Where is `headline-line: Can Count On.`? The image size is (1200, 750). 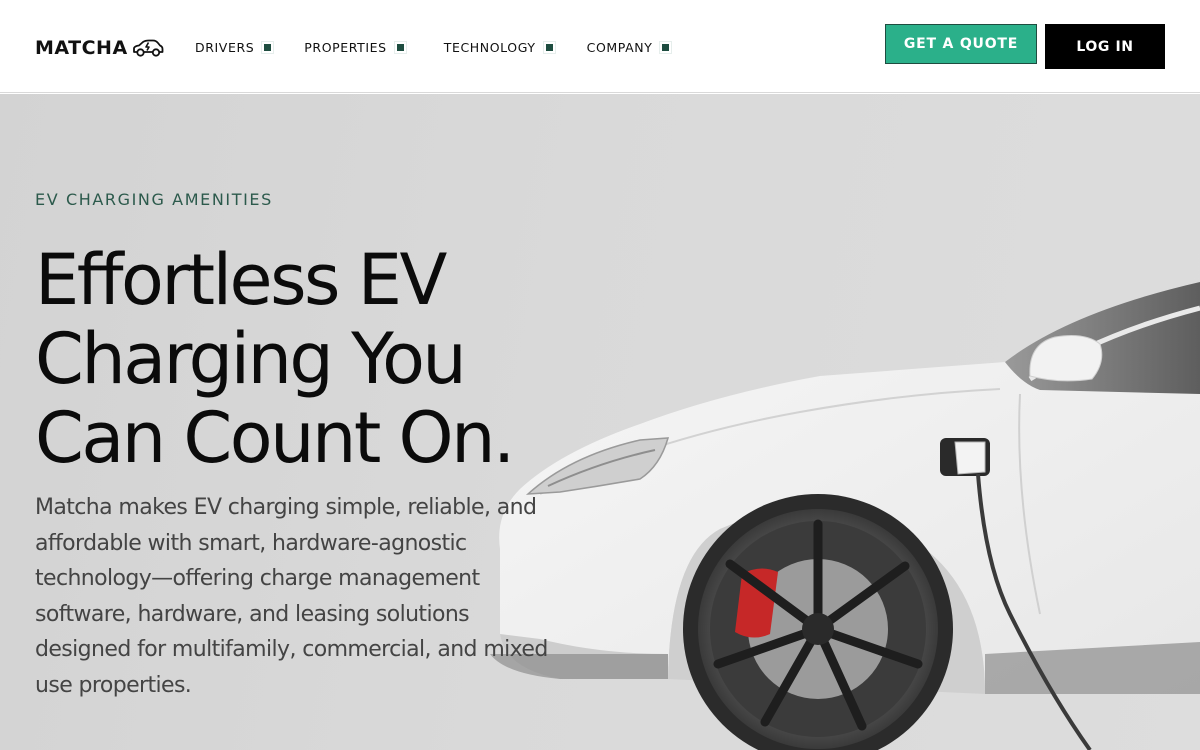
headline-line: Can Count On. is located at coordinates (275, 438).